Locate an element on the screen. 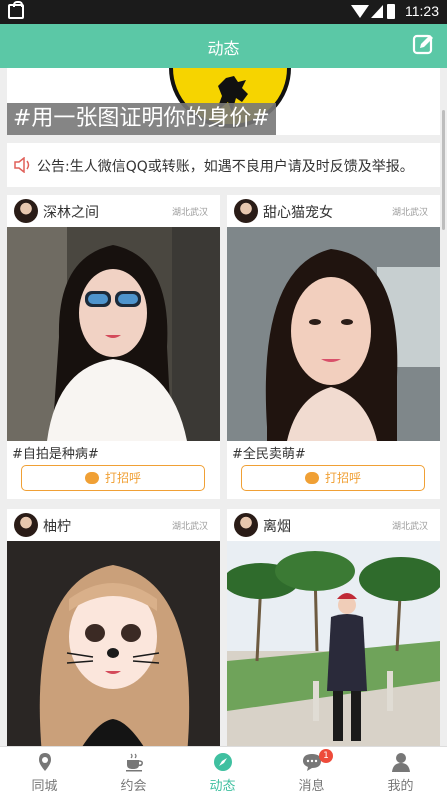 This screenshot has height=796, width=447. user-name: 离烟 is located at coordinates (277, 526).